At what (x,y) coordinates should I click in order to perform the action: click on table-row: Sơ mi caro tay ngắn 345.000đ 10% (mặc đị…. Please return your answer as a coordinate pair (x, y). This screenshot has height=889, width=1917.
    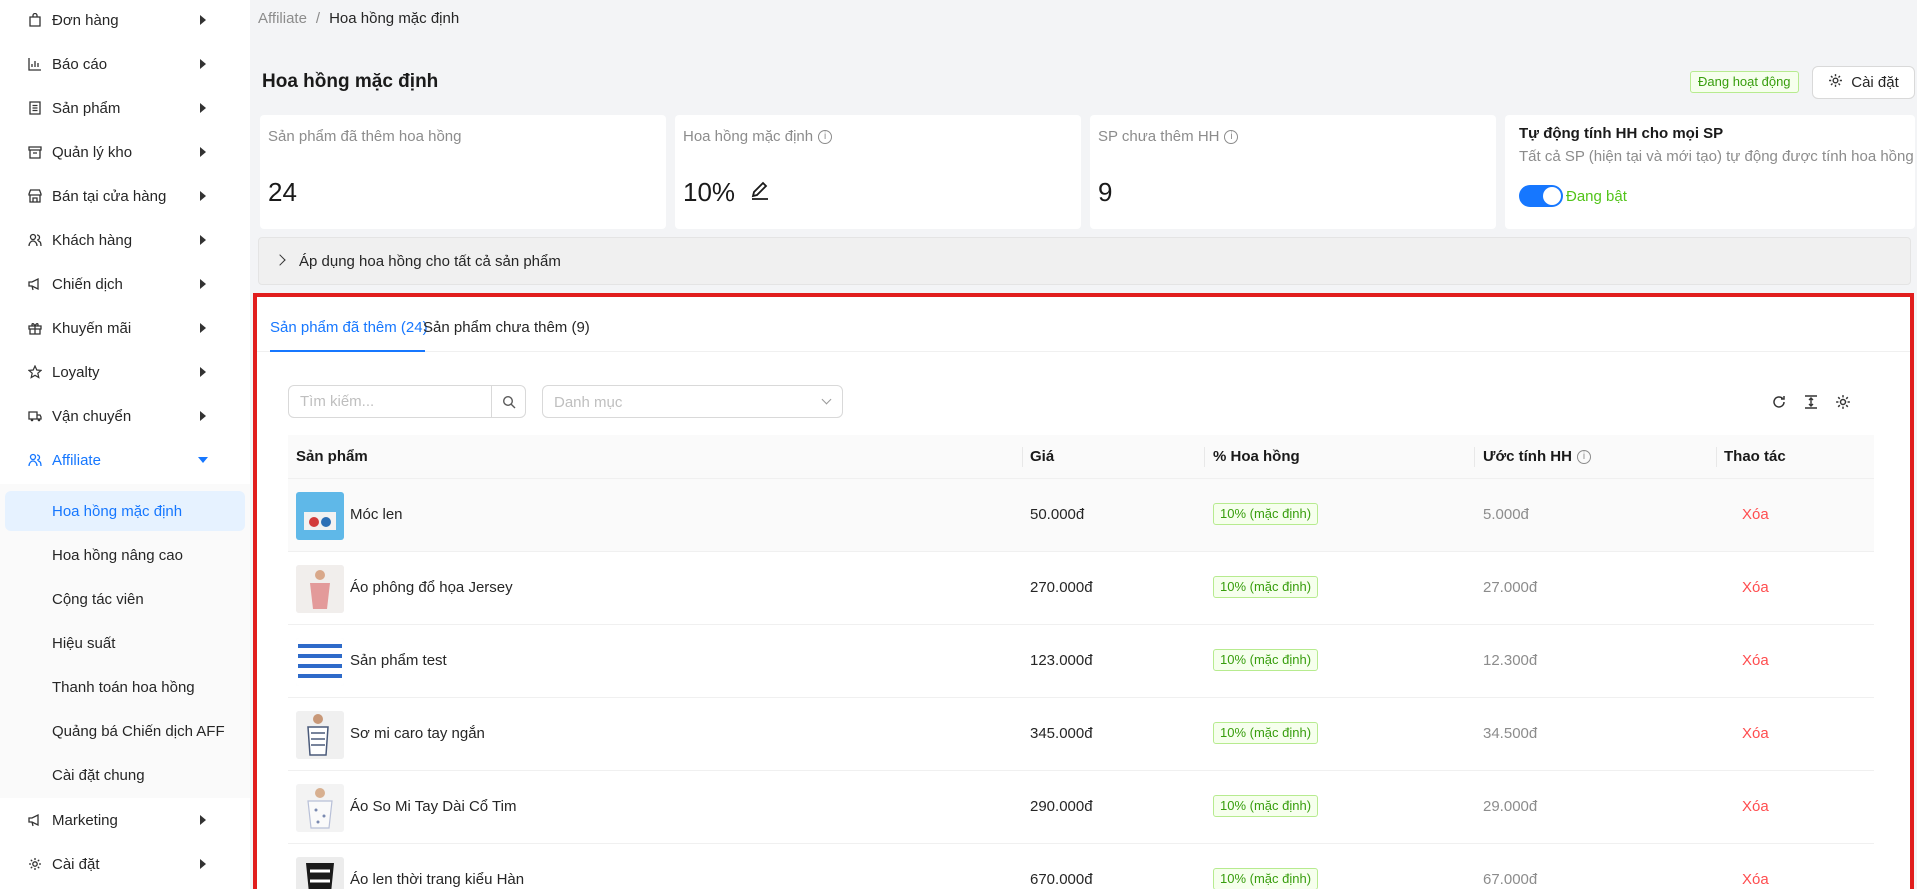
    Looking at the image, I should click on (1081, 734).